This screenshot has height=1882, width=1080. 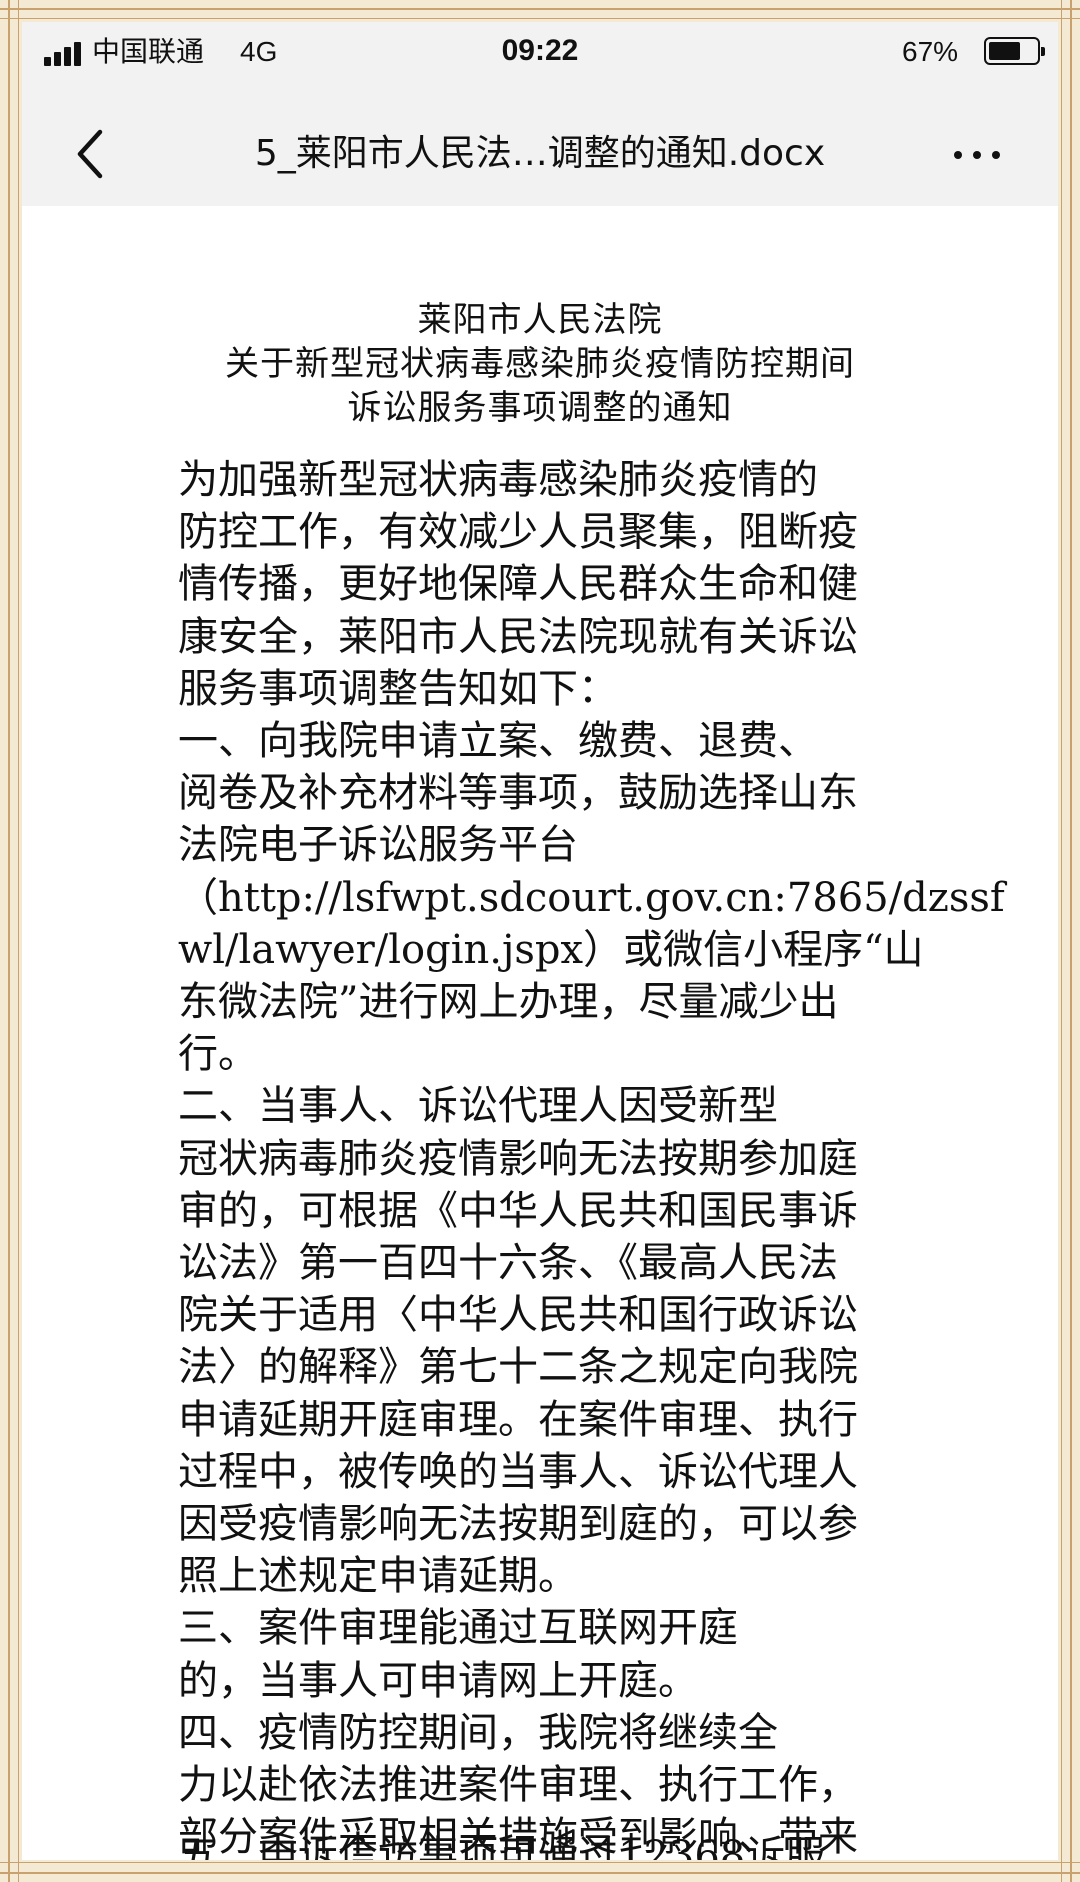 What do you see at coordinates (218, 1054) in the screenshot?
I see `doc-body-line: 行。` at bounding box center [218, 1054].